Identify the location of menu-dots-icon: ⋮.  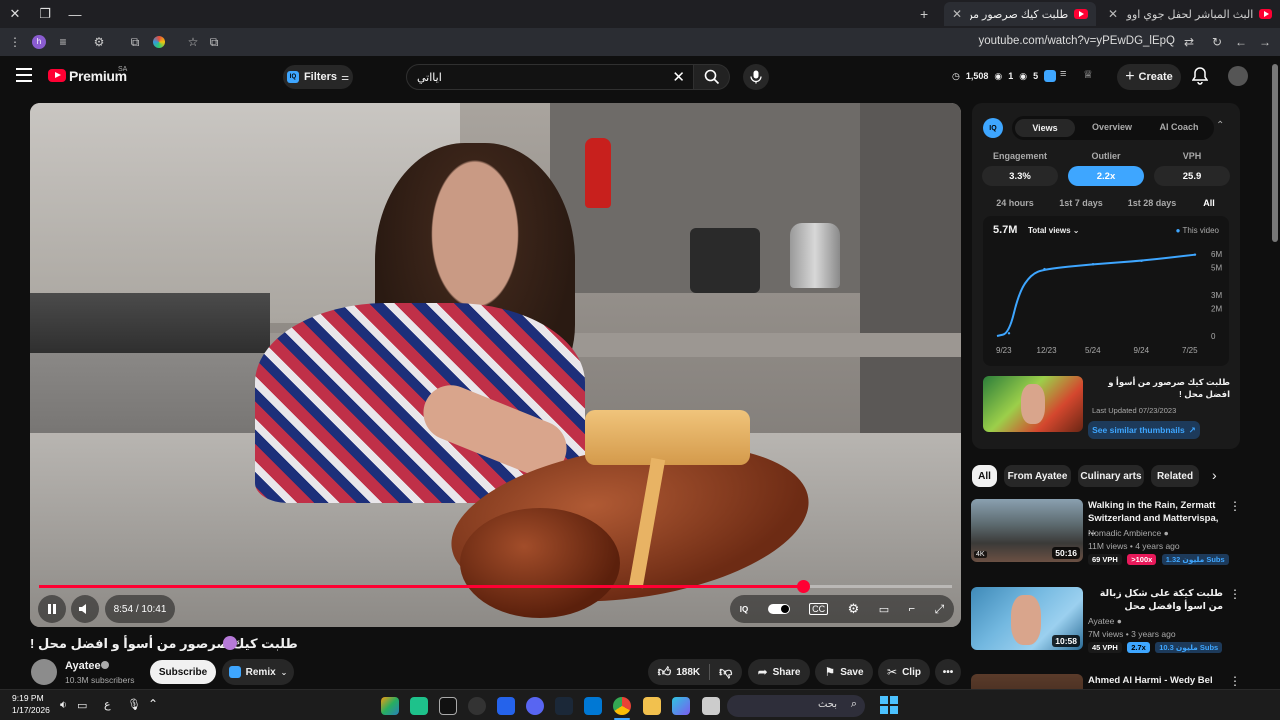
(15, 42).